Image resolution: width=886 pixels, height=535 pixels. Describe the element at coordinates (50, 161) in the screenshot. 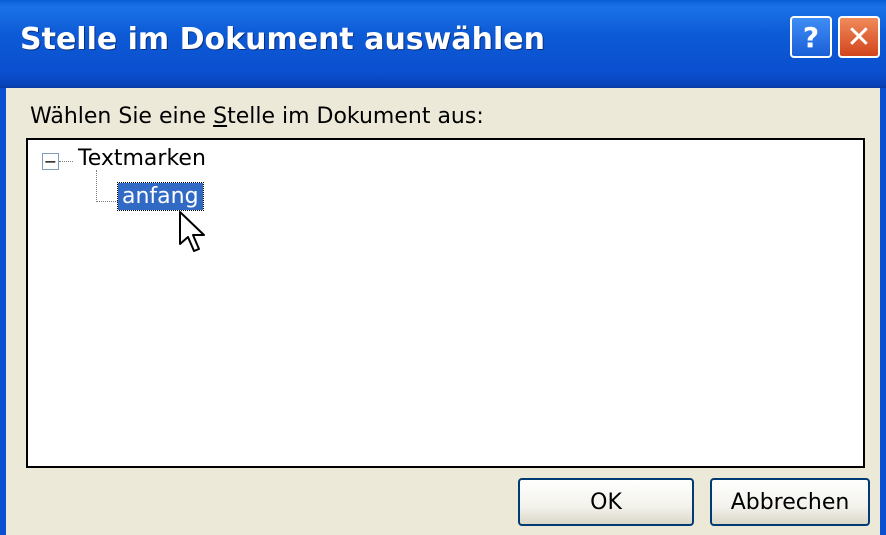

I see `tree-collapse-icon: −` at that location.